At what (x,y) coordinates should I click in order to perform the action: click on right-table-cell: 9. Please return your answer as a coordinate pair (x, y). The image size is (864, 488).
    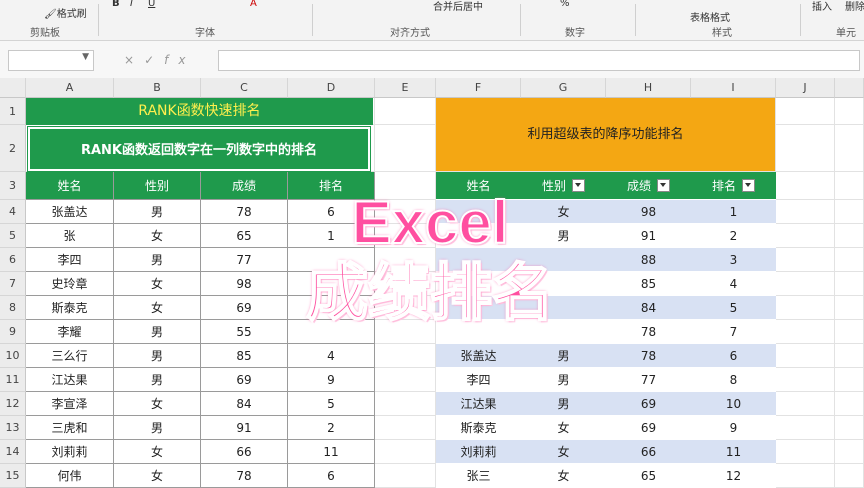
    Looking at the image, I should click on (733, 428).